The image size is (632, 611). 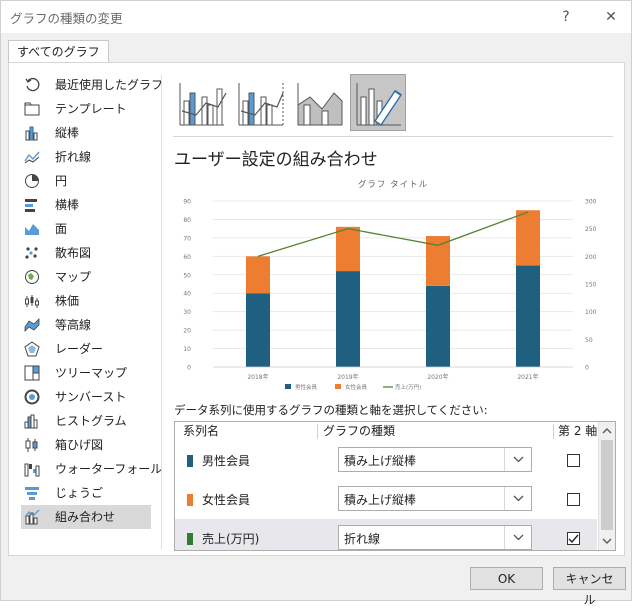 I want to click on sidebar-item: 等高線, so click(x=86, y=325).